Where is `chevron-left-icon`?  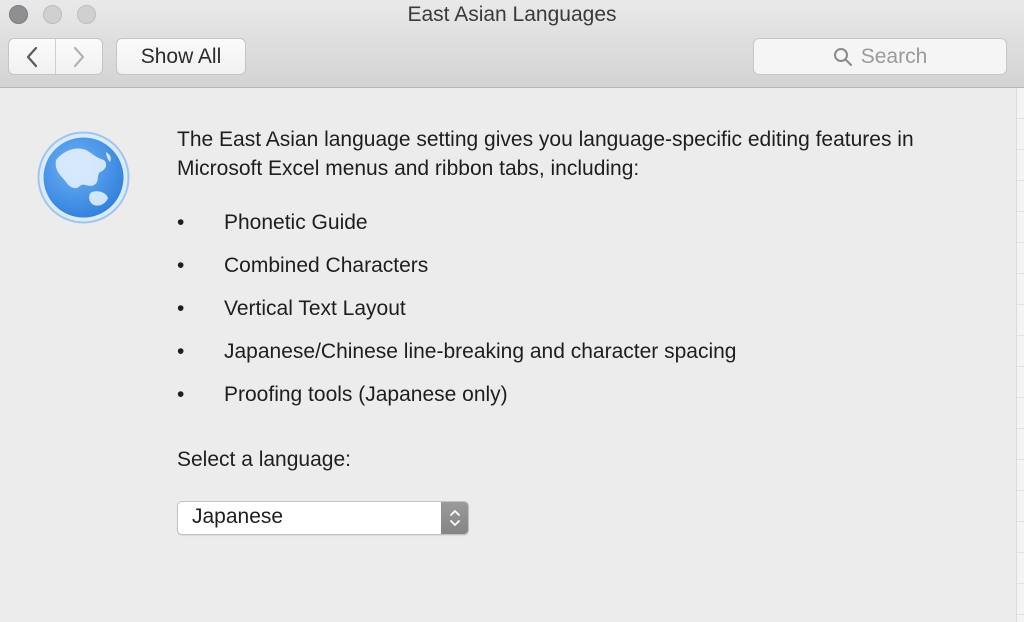
chevron-left-icon is located at coordinates (32, 56).